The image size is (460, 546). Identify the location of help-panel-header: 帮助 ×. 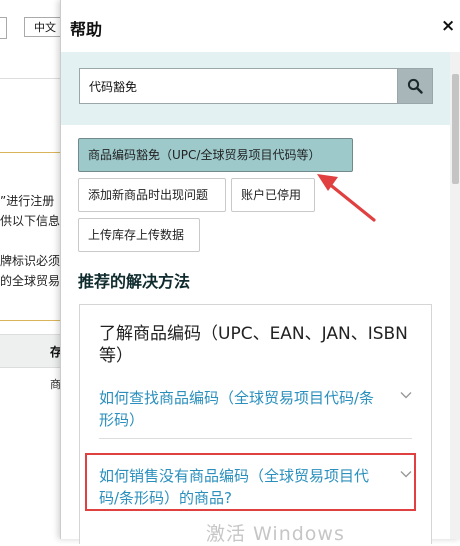
(260, 26).